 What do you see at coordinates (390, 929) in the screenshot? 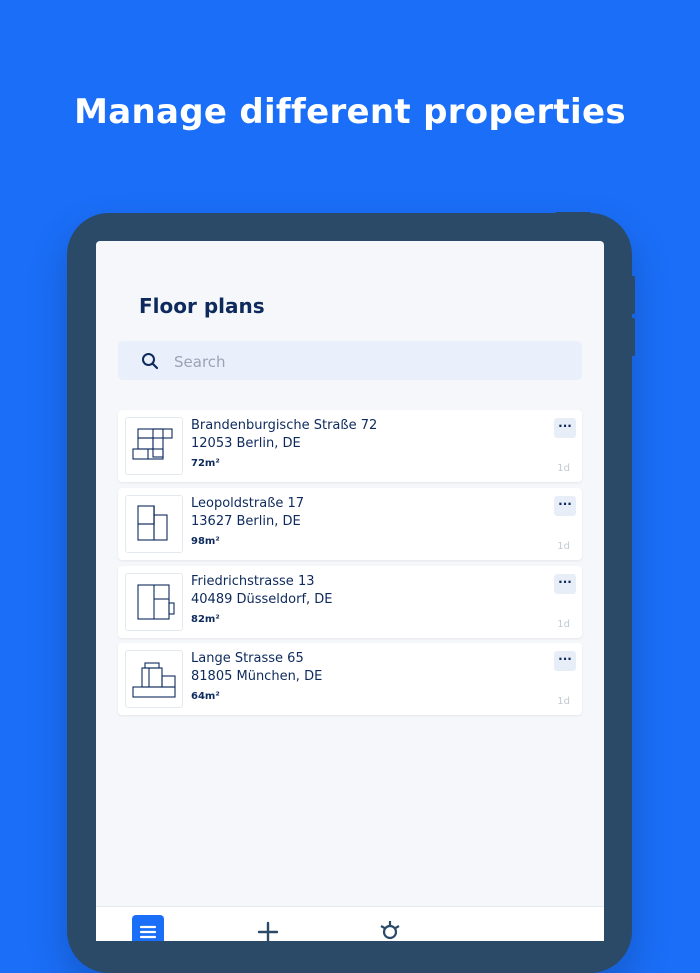
I see `gear-icon` at bounding box center [390, 929].